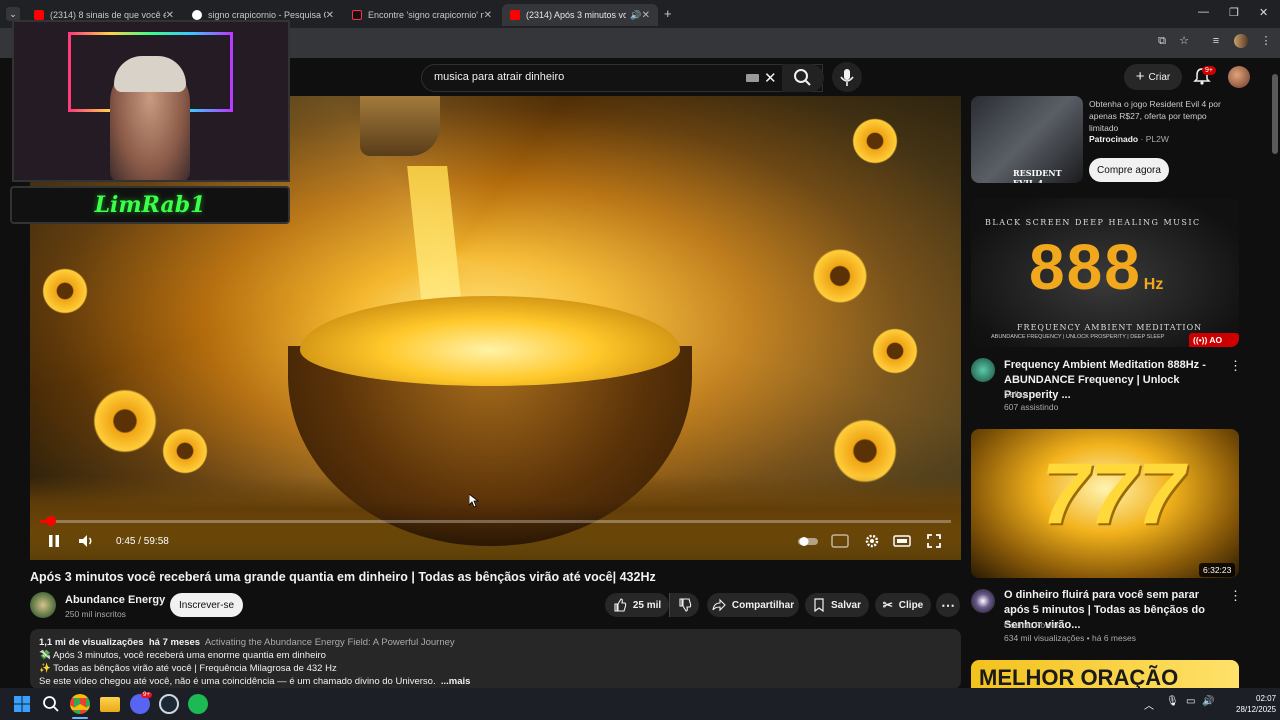 Image resolution: width=1280 pixels, height=720 pixels. What do you see at coordinates (54, 541) in the screenshot?
I see `pause-icon` at bounding box center [54, 541].